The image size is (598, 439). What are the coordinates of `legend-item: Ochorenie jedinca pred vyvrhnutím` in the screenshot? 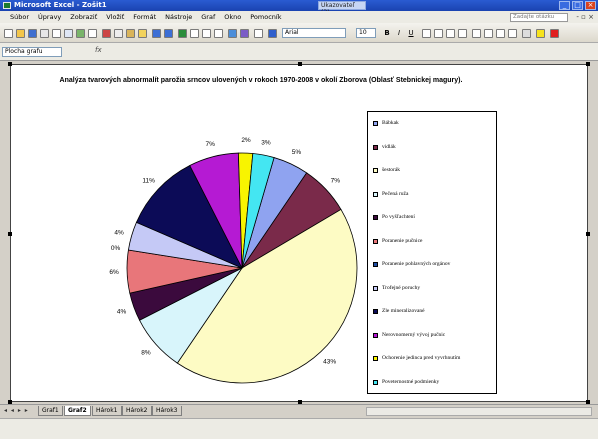 It's located at (434, 358).